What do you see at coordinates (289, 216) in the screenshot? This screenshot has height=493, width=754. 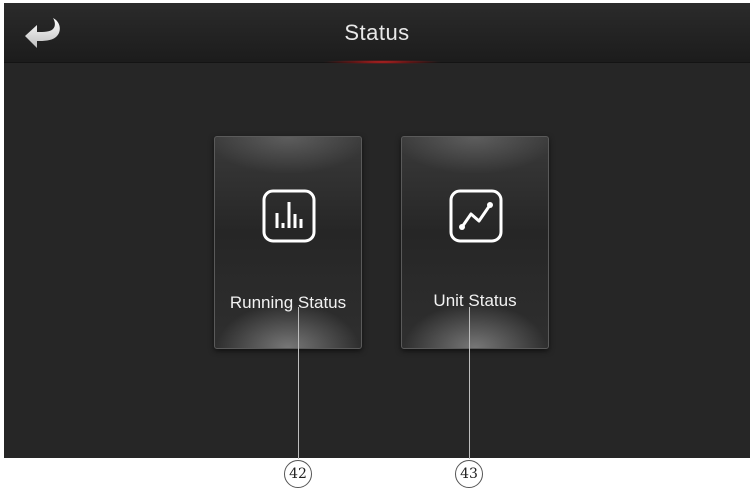 I see `bar-chart-icon` at bounding box center [289, 216].